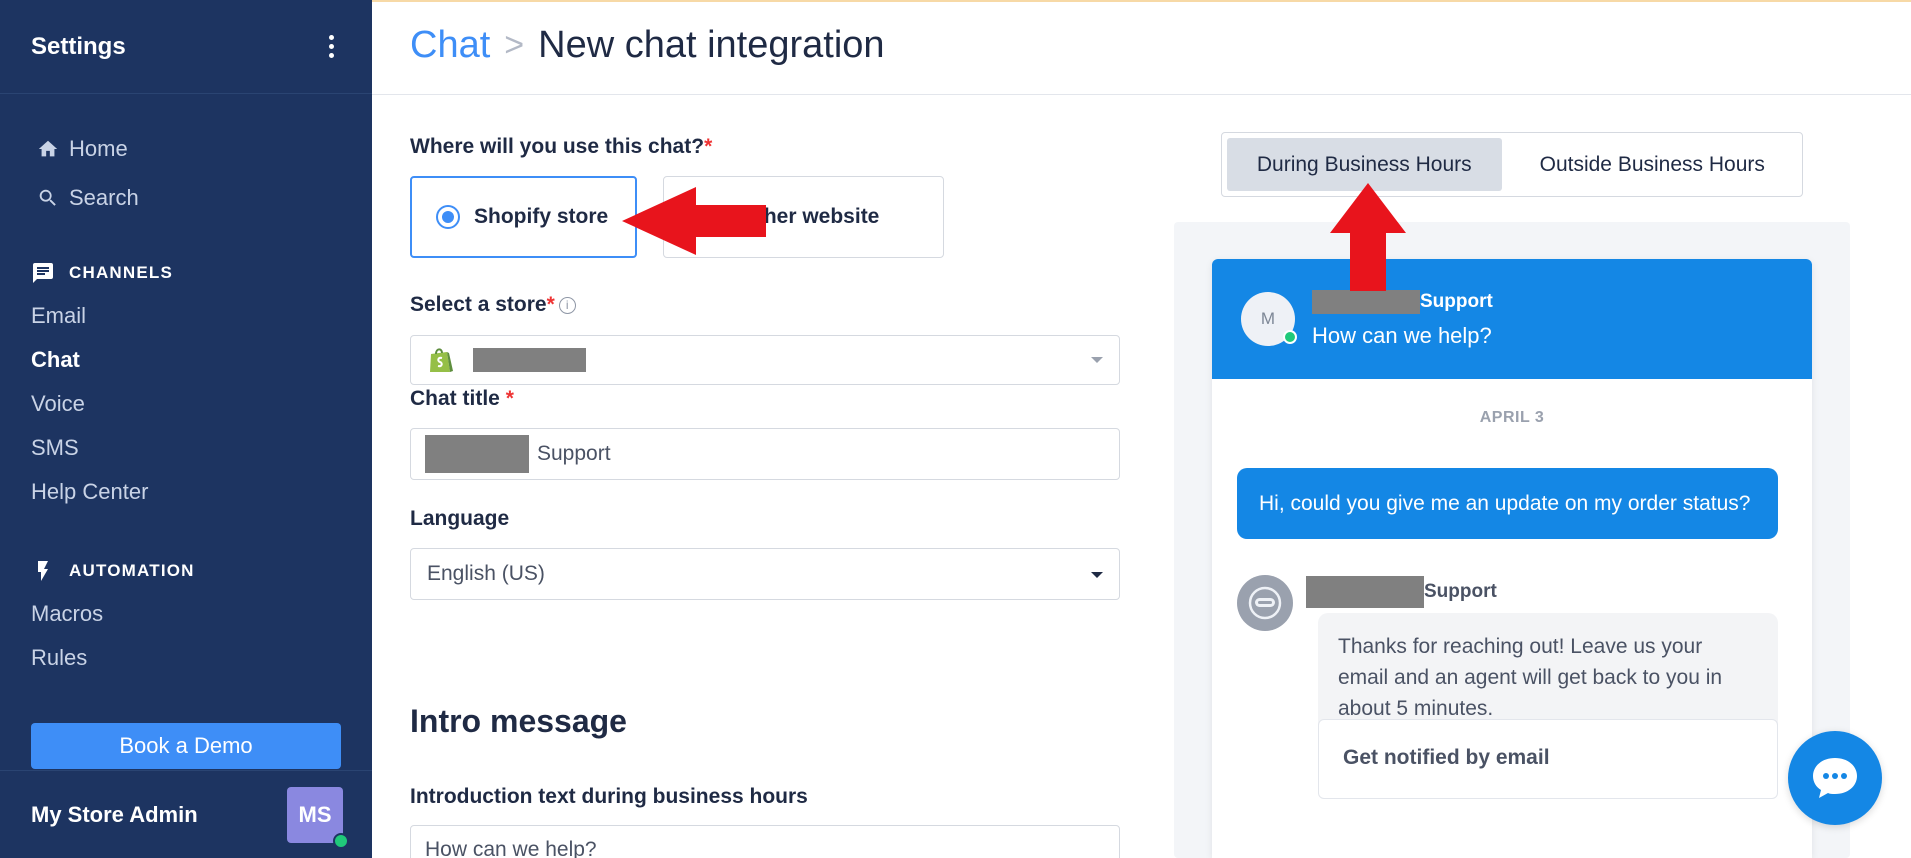 The height and width of the screenshot is (858, 1911). What do you see at coordinates (186, 148) in the screenshot?
I see `sidebar-item-home: Home` at bounding box center [186, 148].